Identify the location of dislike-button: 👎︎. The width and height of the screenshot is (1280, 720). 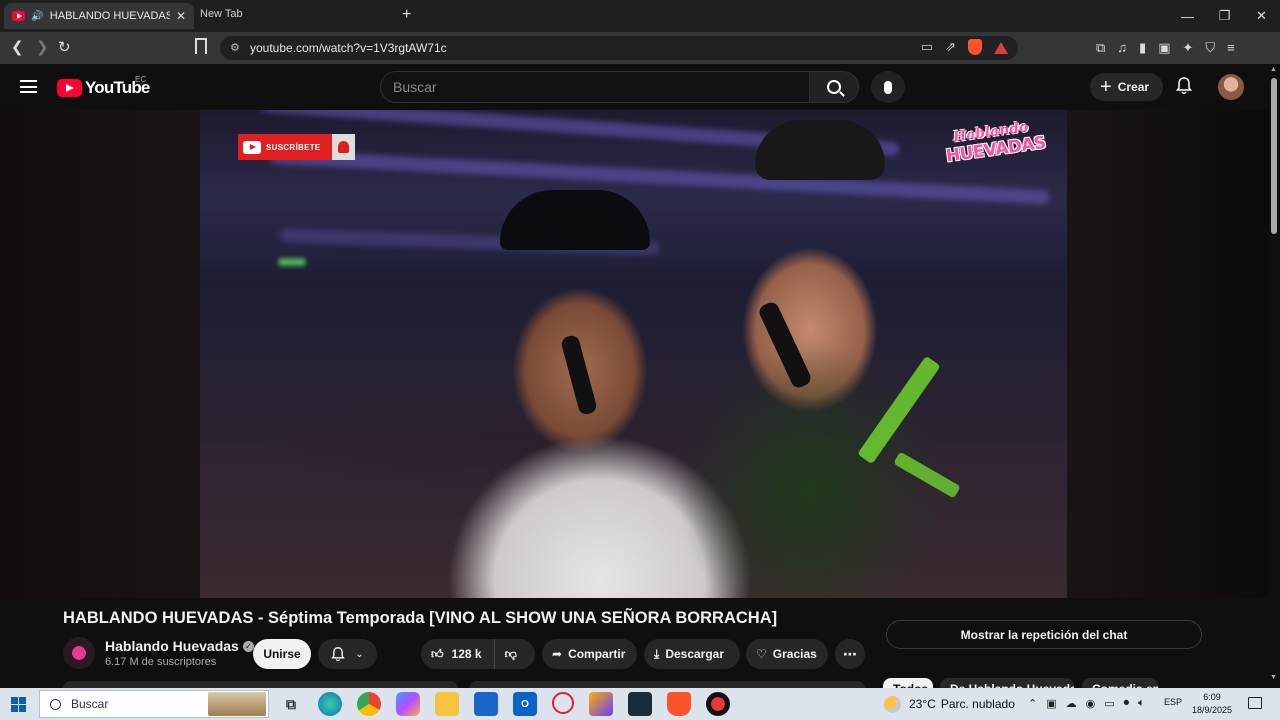
(506, 654).